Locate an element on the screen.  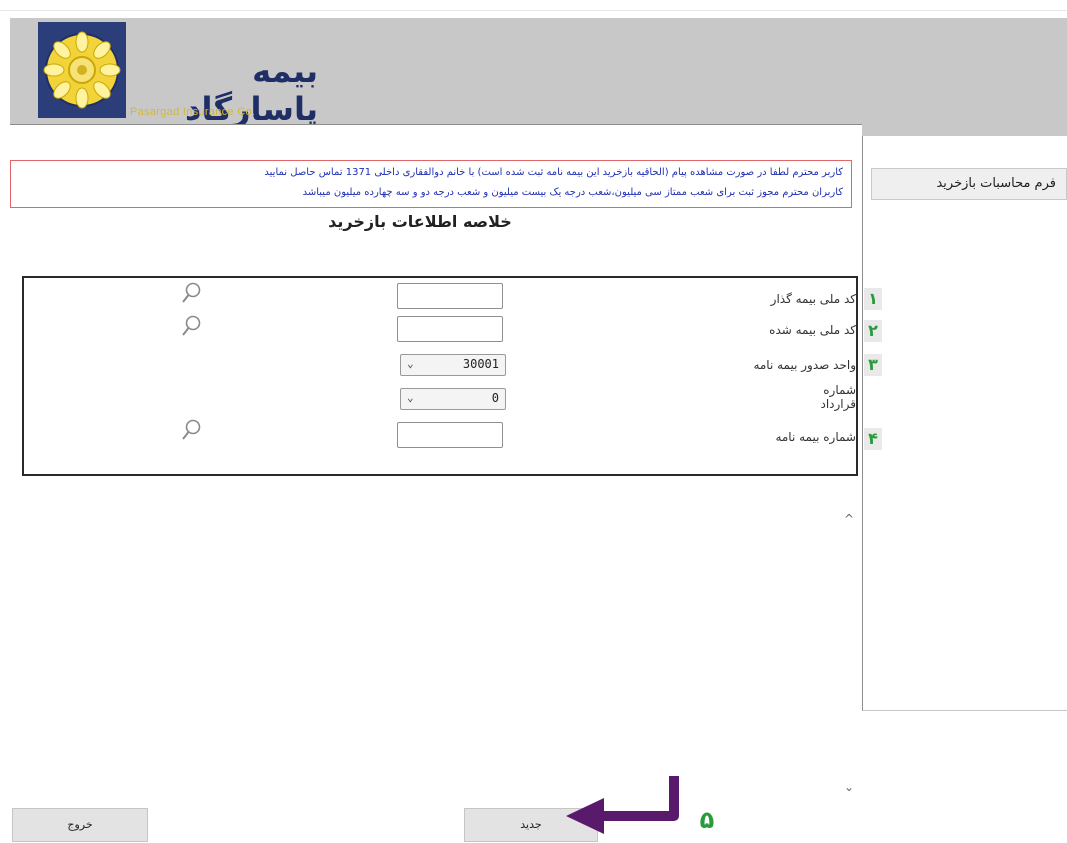
top-divider is located at coordinates (533, 10).